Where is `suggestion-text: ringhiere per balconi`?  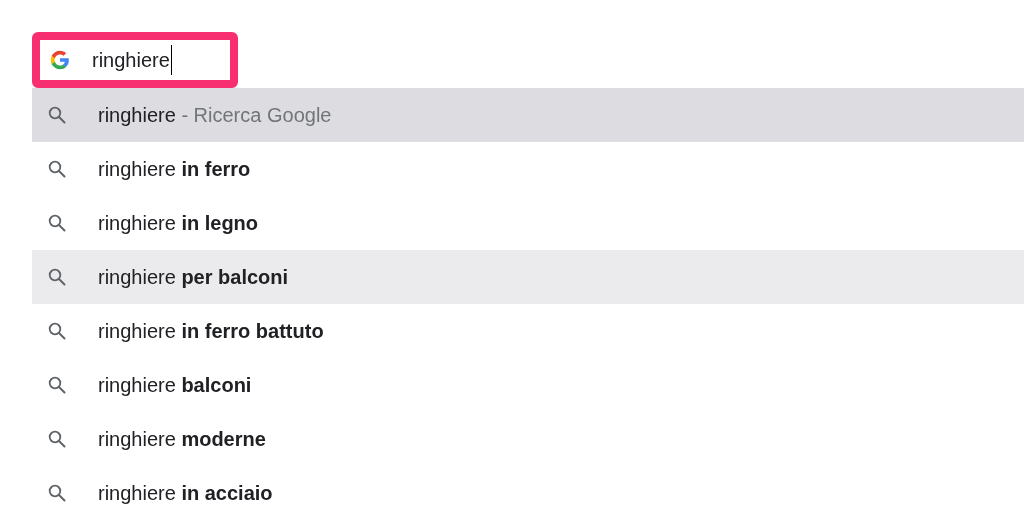 suggestion-text: ringhiere per balconi is located at coordinates (193, 277).